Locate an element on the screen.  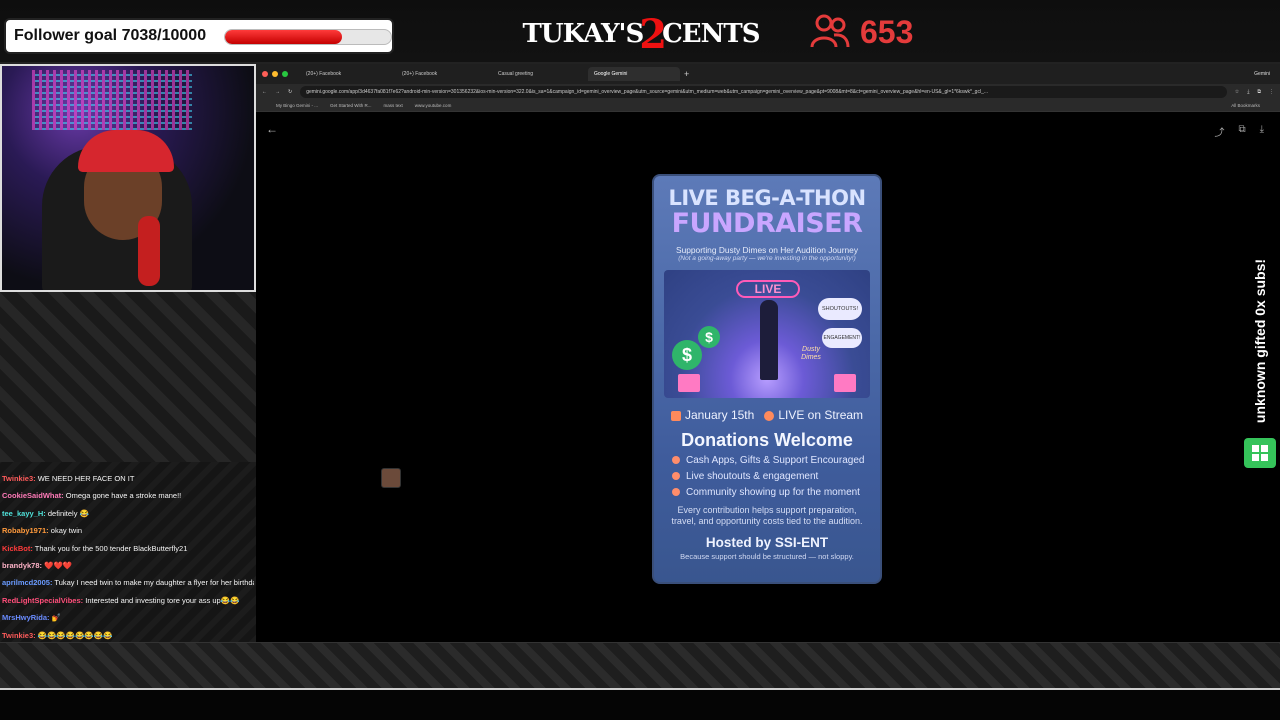
viewer-counter: 653 is located at coordinates (861, 32).